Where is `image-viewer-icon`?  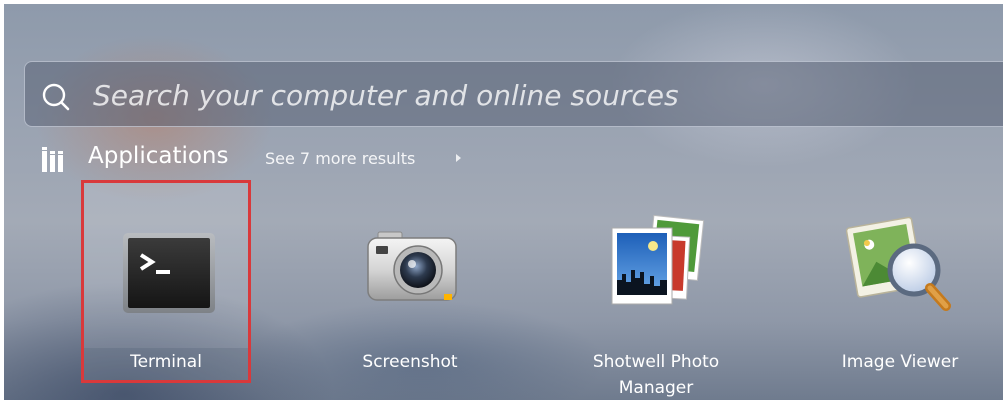
image-viewer-icon is located at coordinates (898, 263).